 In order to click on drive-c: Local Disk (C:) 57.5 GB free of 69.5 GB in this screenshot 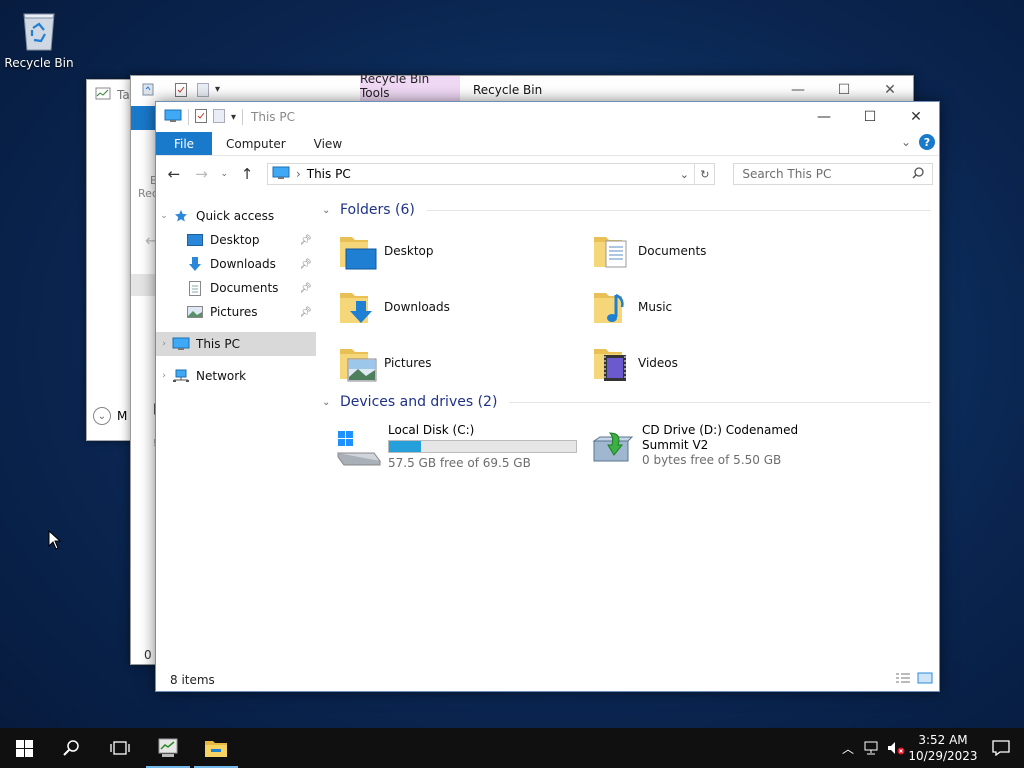, I will do `click(461, 447)`.